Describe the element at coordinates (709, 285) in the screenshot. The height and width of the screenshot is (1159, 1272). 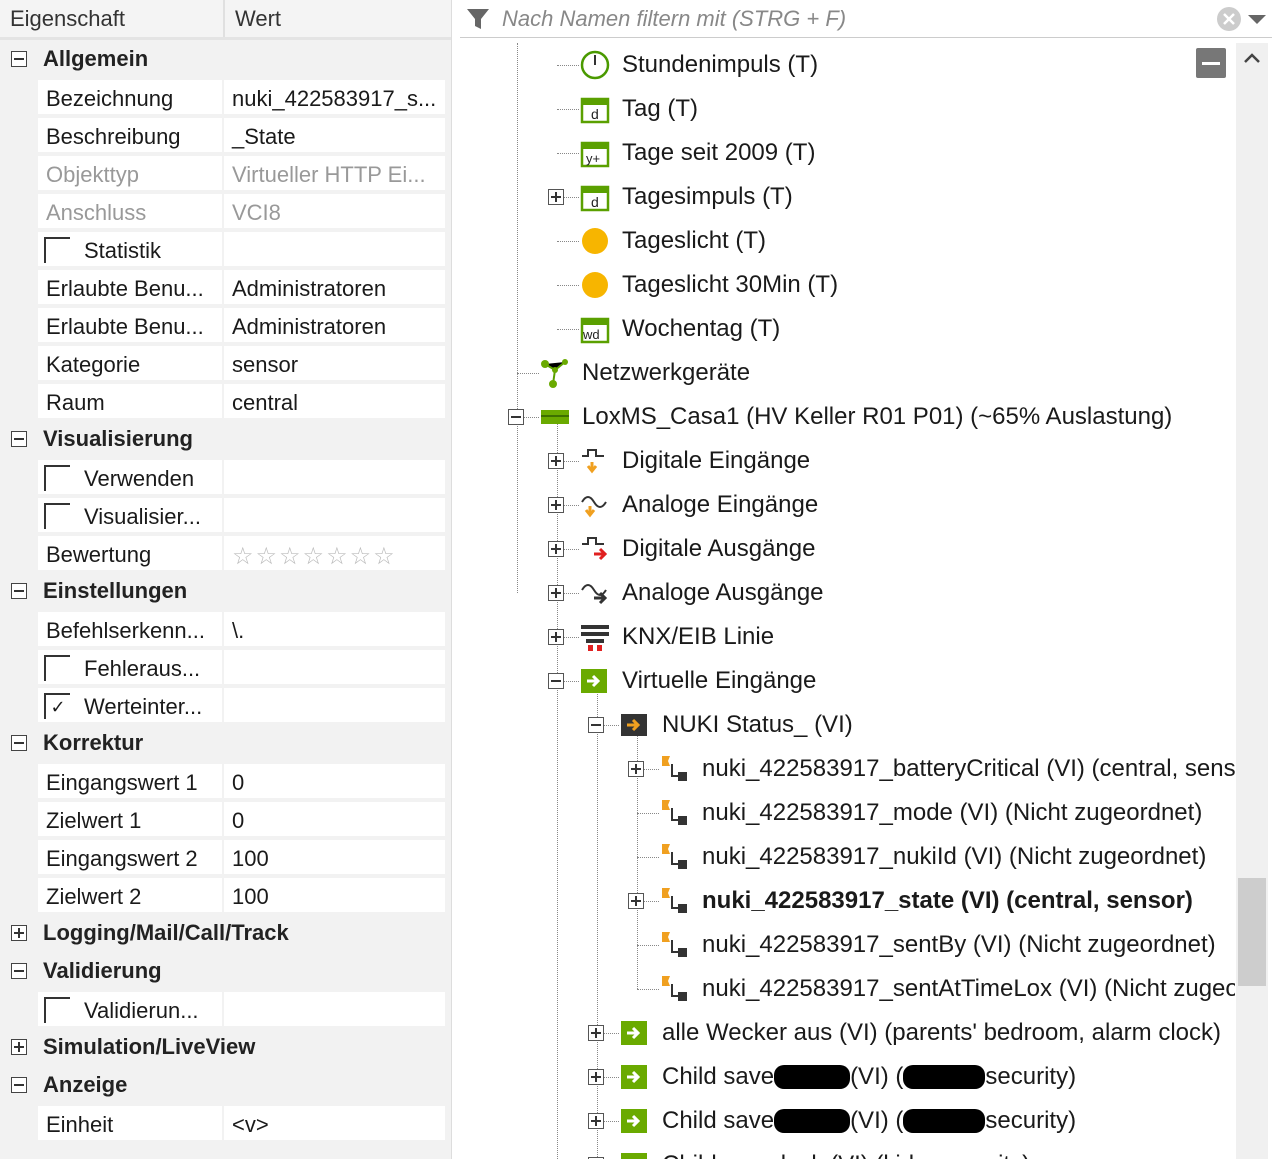
I see `tree-item: Tageslicht 30Min (T)` at that location.